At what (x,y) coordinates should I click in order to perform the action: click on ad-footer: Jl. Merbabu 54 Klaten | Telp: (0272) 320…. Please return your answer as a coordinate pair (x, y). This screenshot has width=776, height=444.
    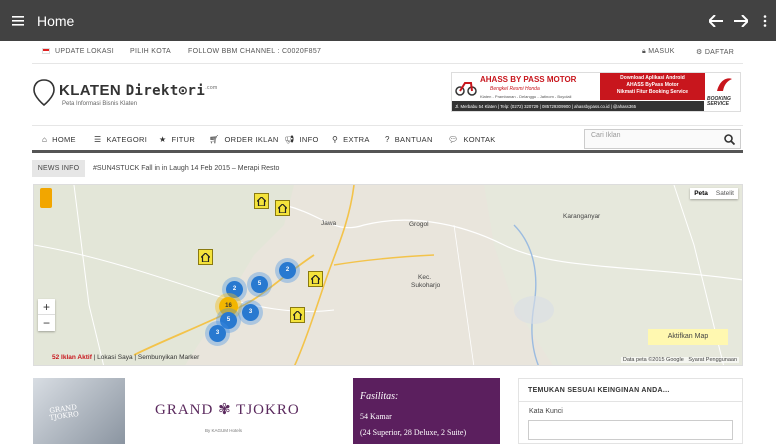
    Looking at the image, I should click on (578, 106).